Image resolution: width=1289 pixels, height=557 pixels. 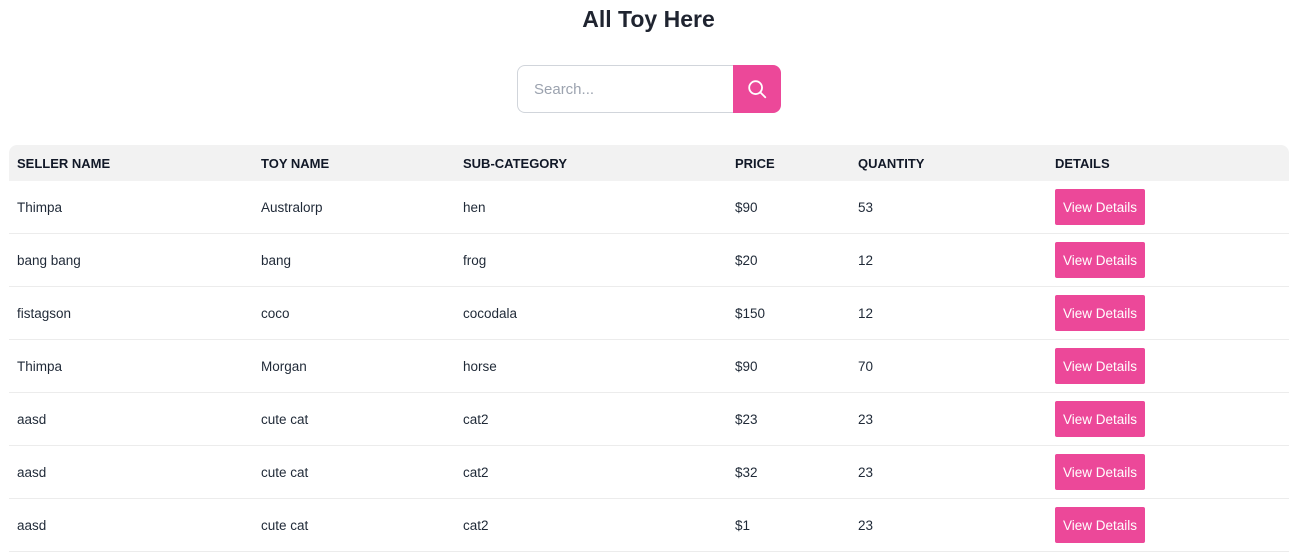 What do you see at coordinates (131, 313) in the screenshot?
I see `seller-name-cell: fistagson` at bounding box center [131, 313].